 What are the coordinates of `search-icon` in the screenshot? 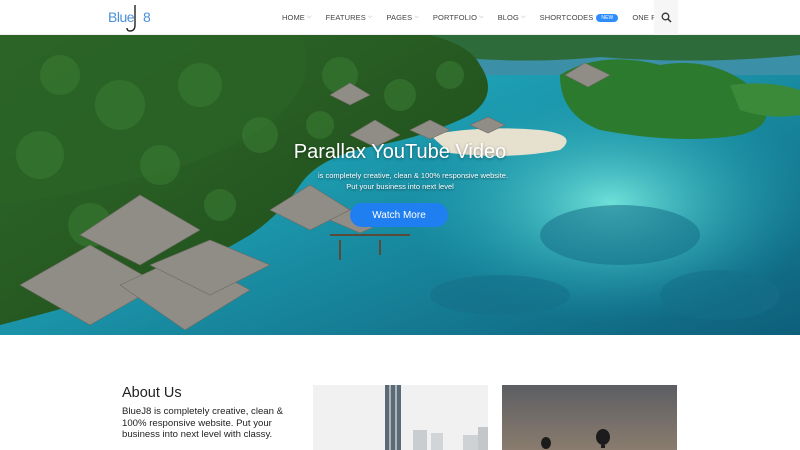 It's located at (666, 17).